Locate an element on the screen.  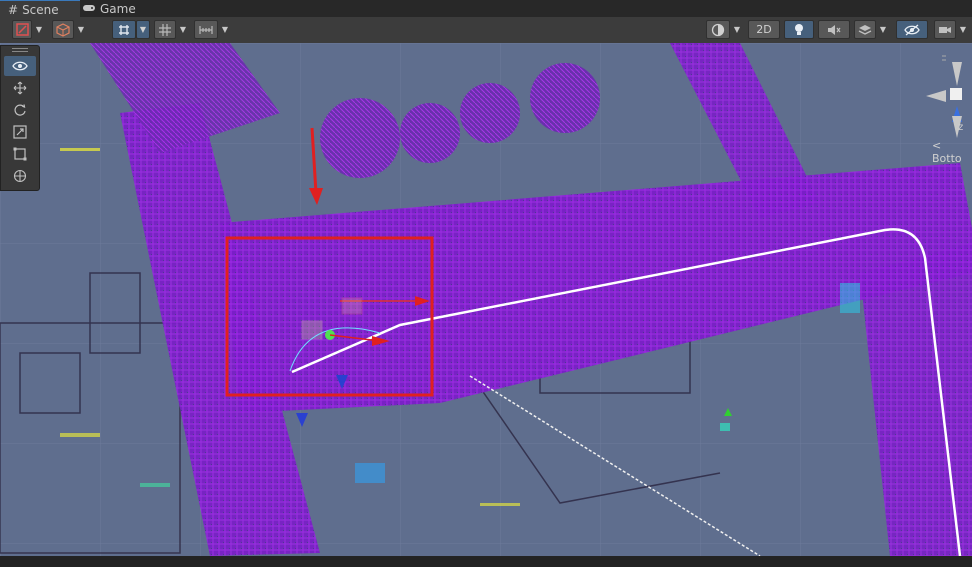
orientation-gizmo is located at coordinates (944, 102).